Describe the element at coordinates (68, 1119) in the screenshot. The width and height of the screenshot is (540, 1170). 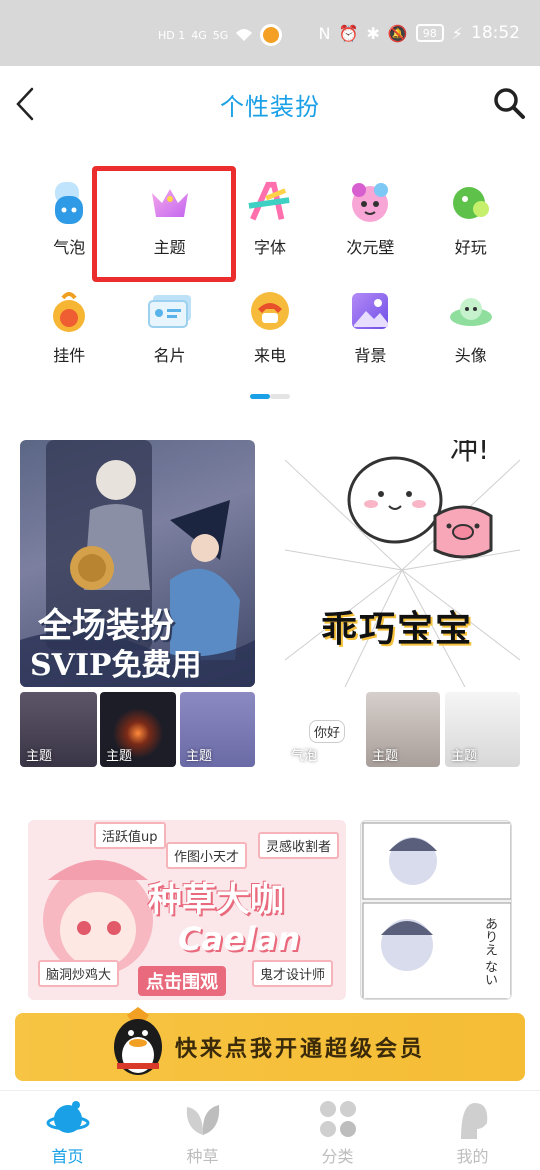
I see `home-planet-icon` at that location.